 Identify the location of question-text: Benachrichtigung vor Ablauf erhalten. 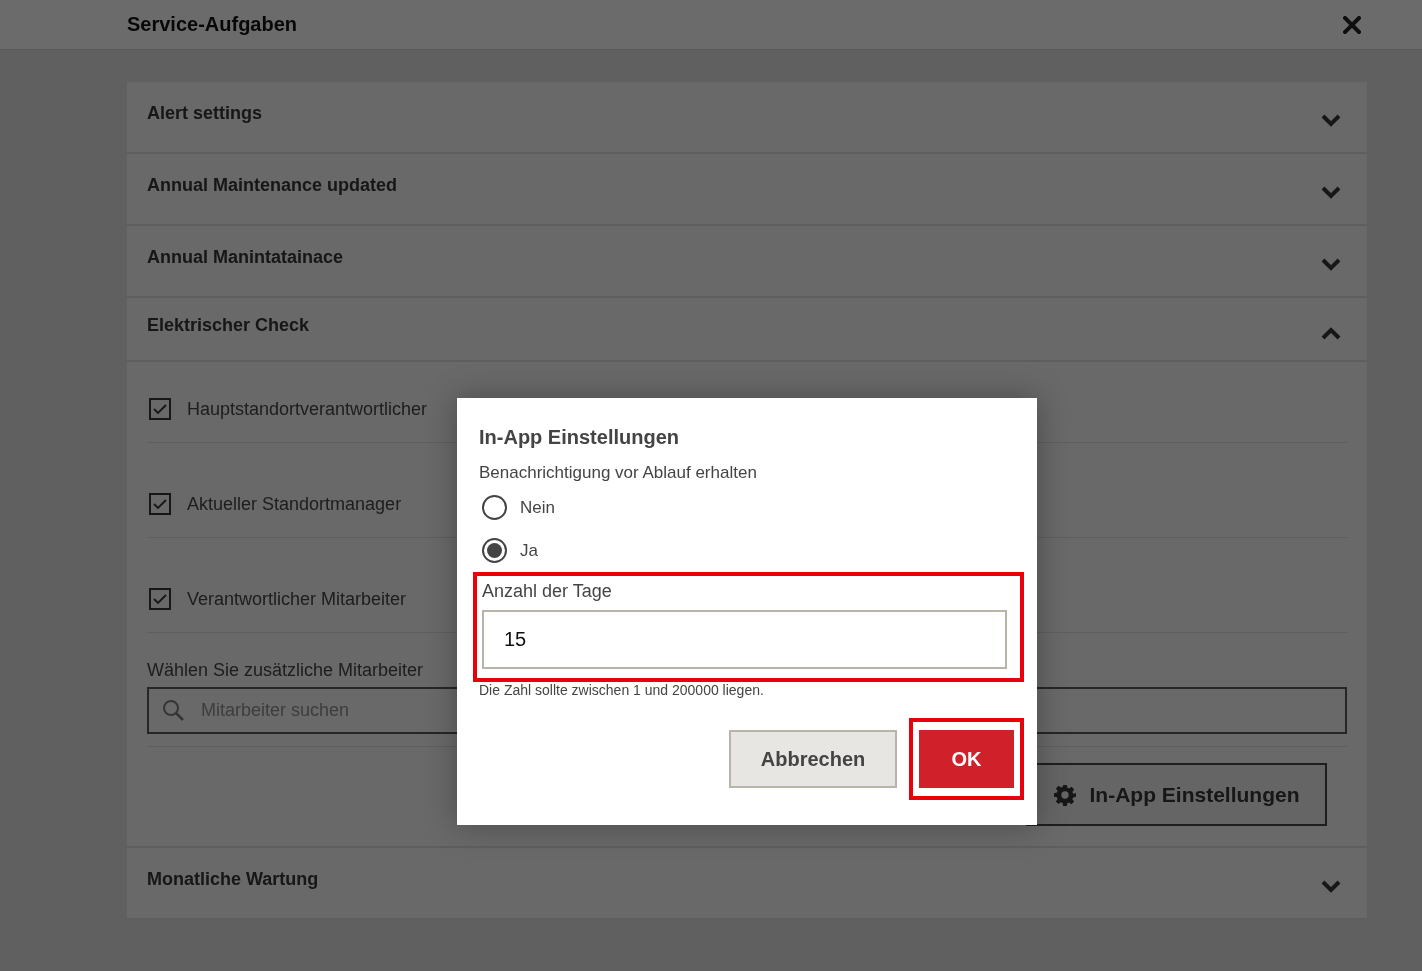
(618, 473).